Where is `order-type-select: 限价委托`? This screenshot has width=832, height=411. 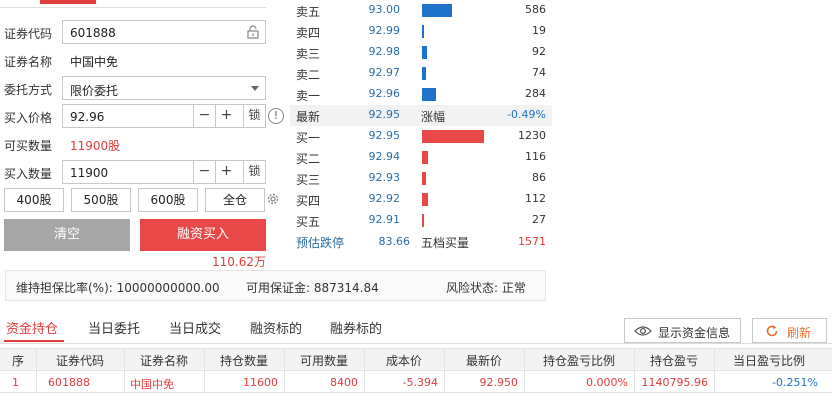 order-type-select: 限价委托 is located at coordinates (164, 88).